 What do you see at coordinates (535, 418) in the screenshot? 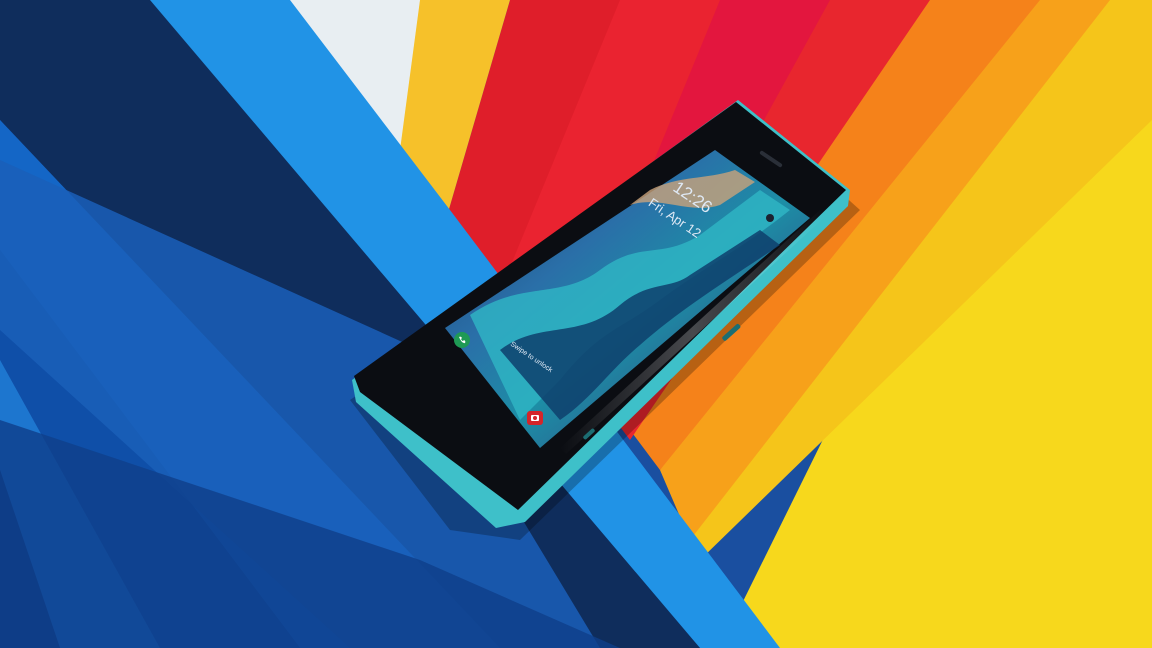
I see `camera-icon` at bounding box center [535, 418].